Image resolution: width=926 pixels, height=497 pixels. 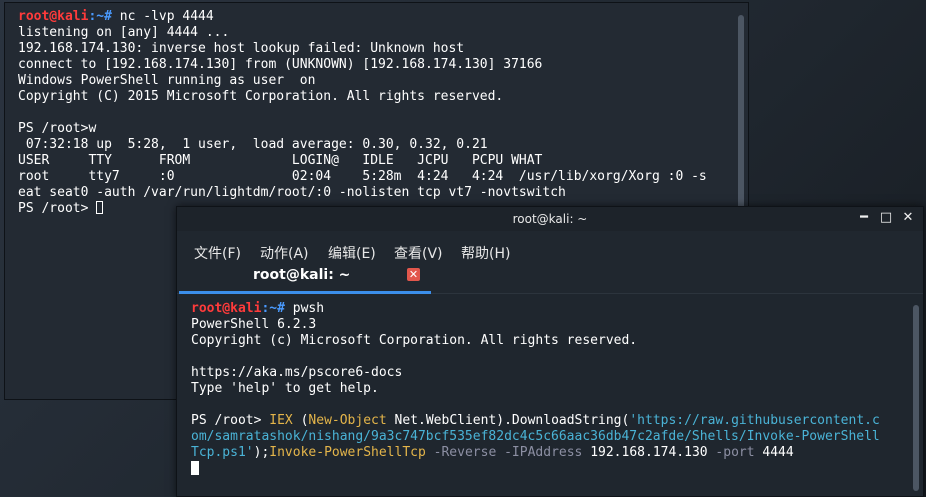 I want to click on window-title: root@kali: ~, so click(x=550, y=219).